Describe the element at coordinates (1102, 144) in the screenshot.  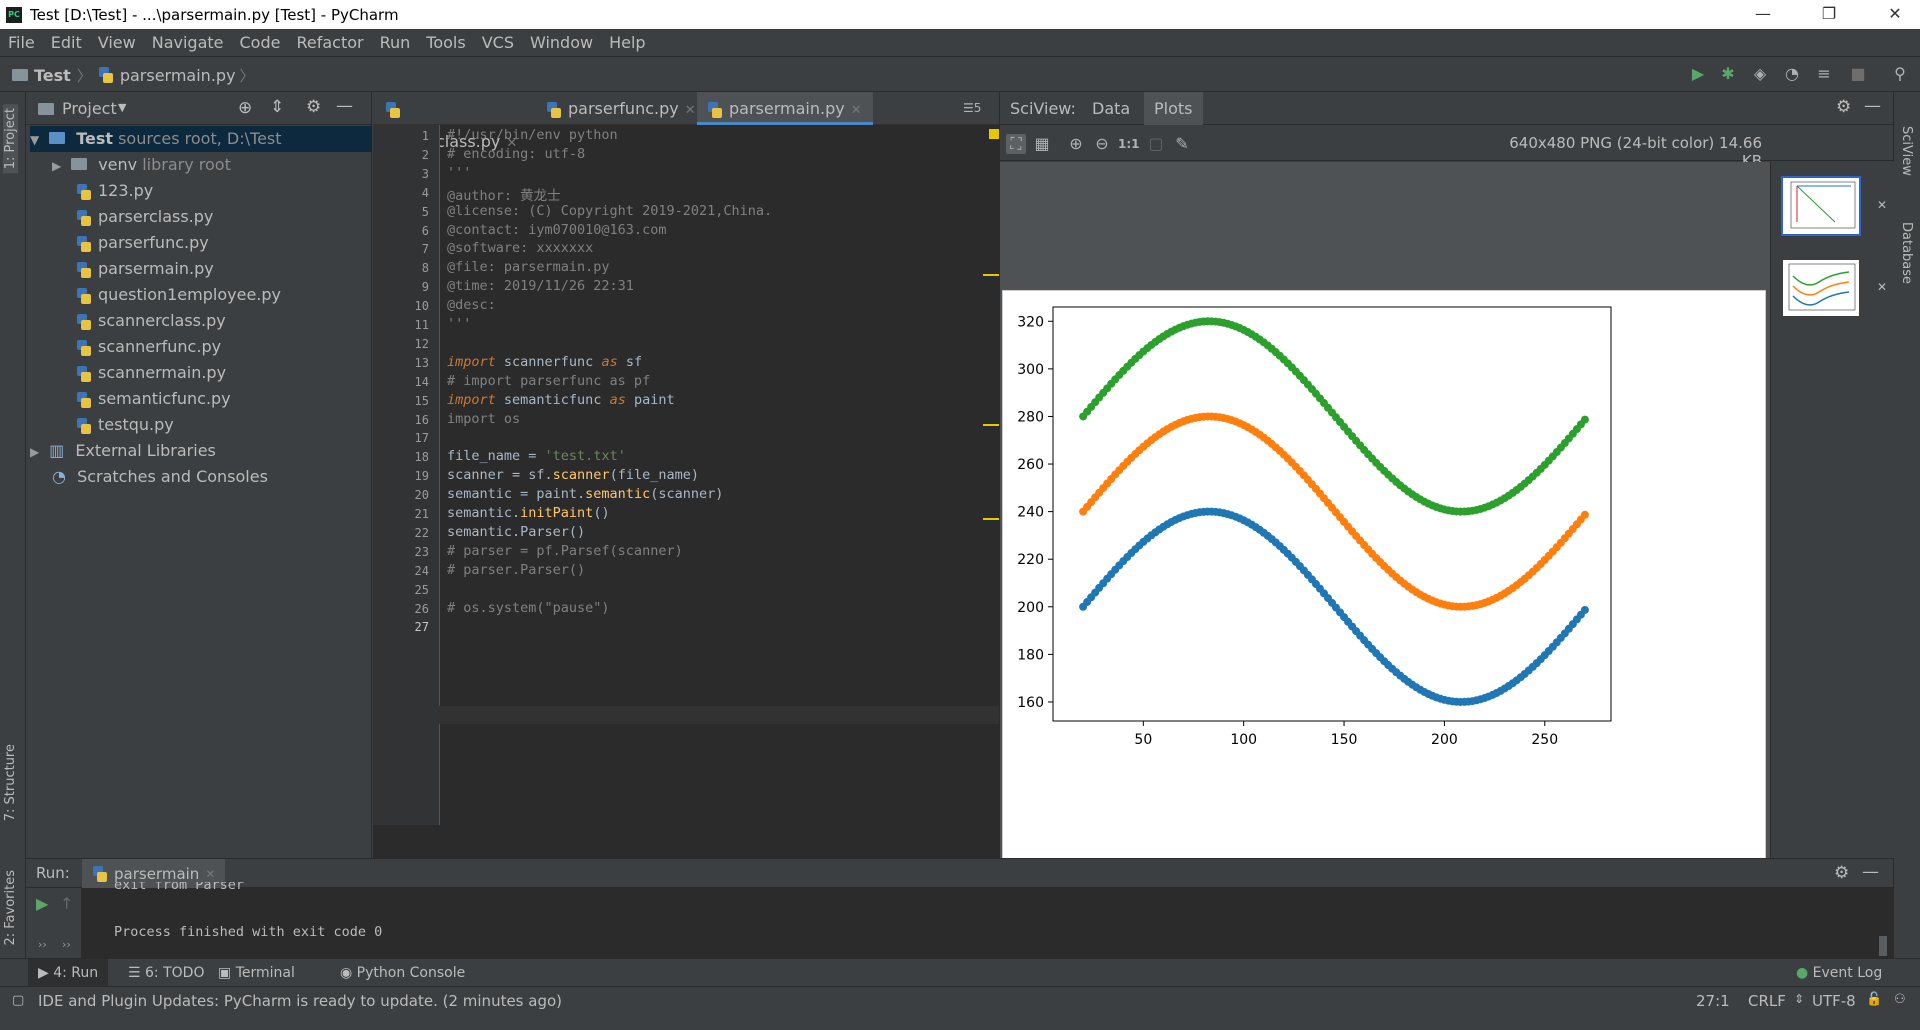
I see `zoom-out-icon: ⊖` at that location.